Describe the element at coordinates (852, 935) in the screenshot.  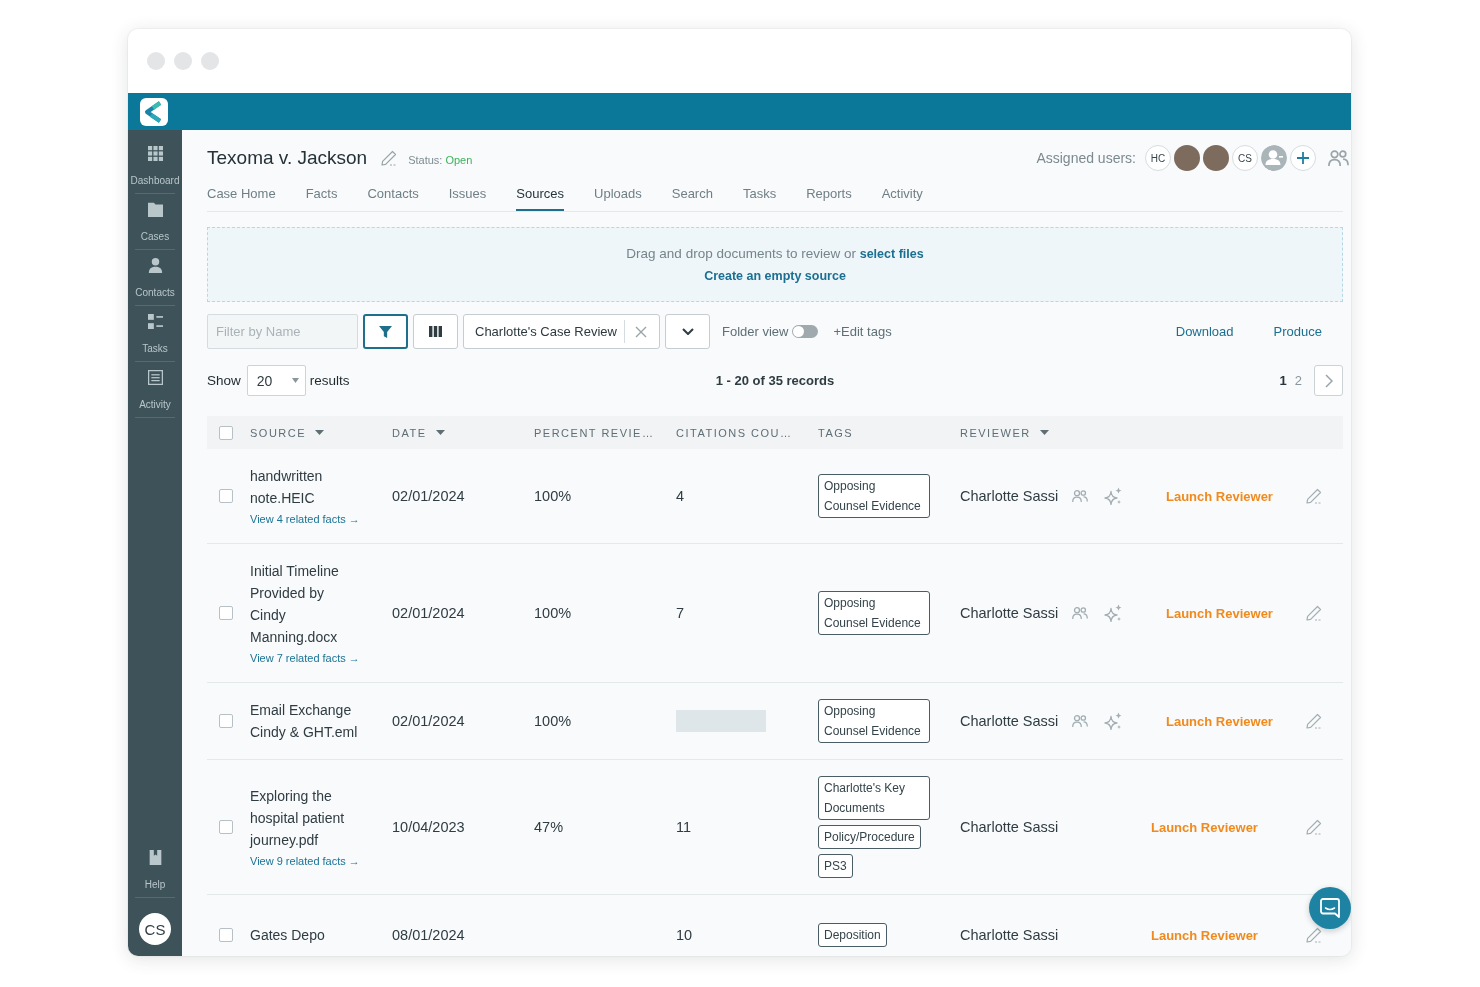
I see `tag: Deposition` at that location.